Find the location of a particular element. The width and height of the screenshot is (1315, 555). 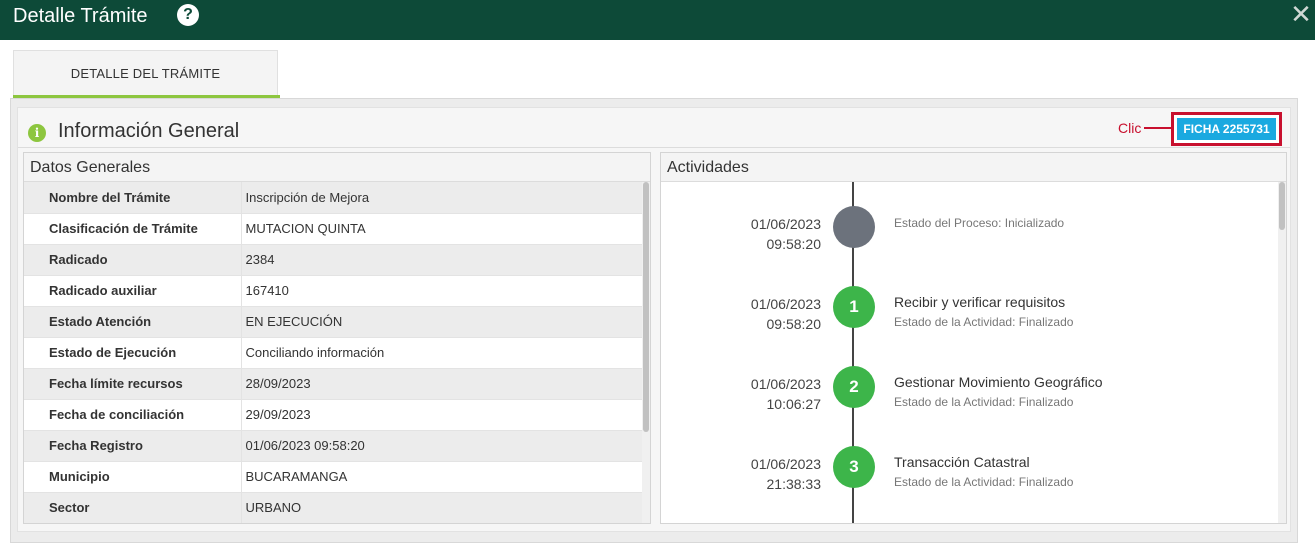

activity-time: 10:06:27 is located at coordinates (794, 404).